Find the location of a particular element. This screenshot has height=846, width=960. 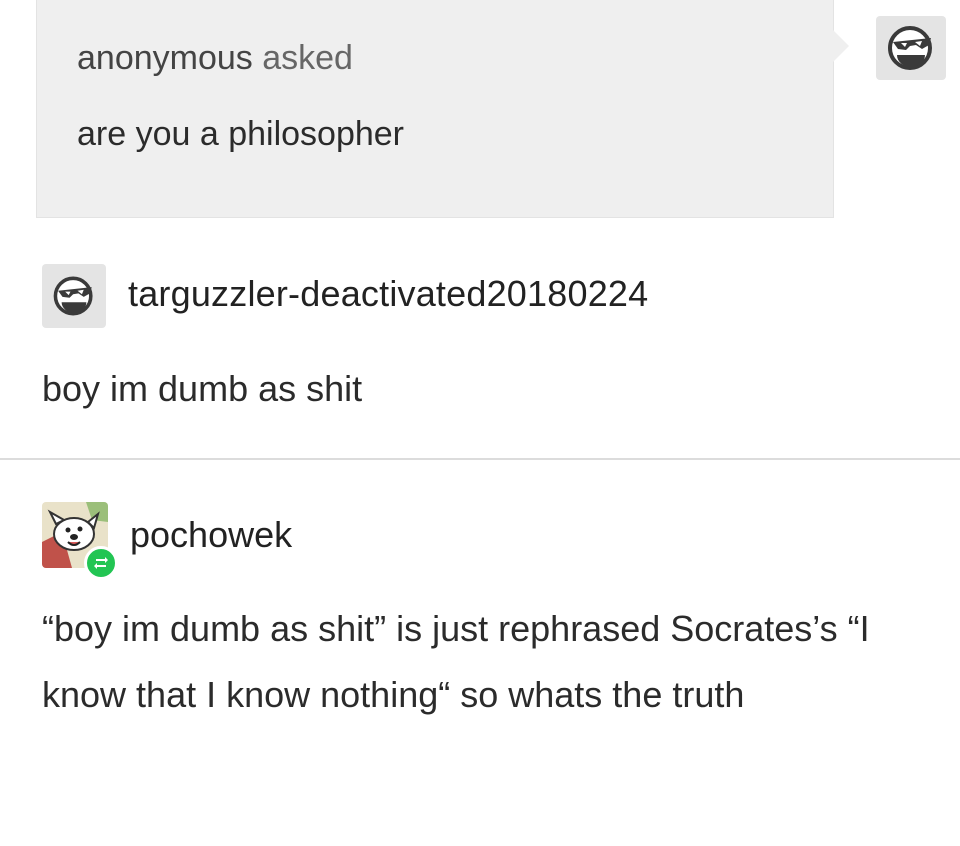

targuzzler-avatar is located at coordinates (74, 296).